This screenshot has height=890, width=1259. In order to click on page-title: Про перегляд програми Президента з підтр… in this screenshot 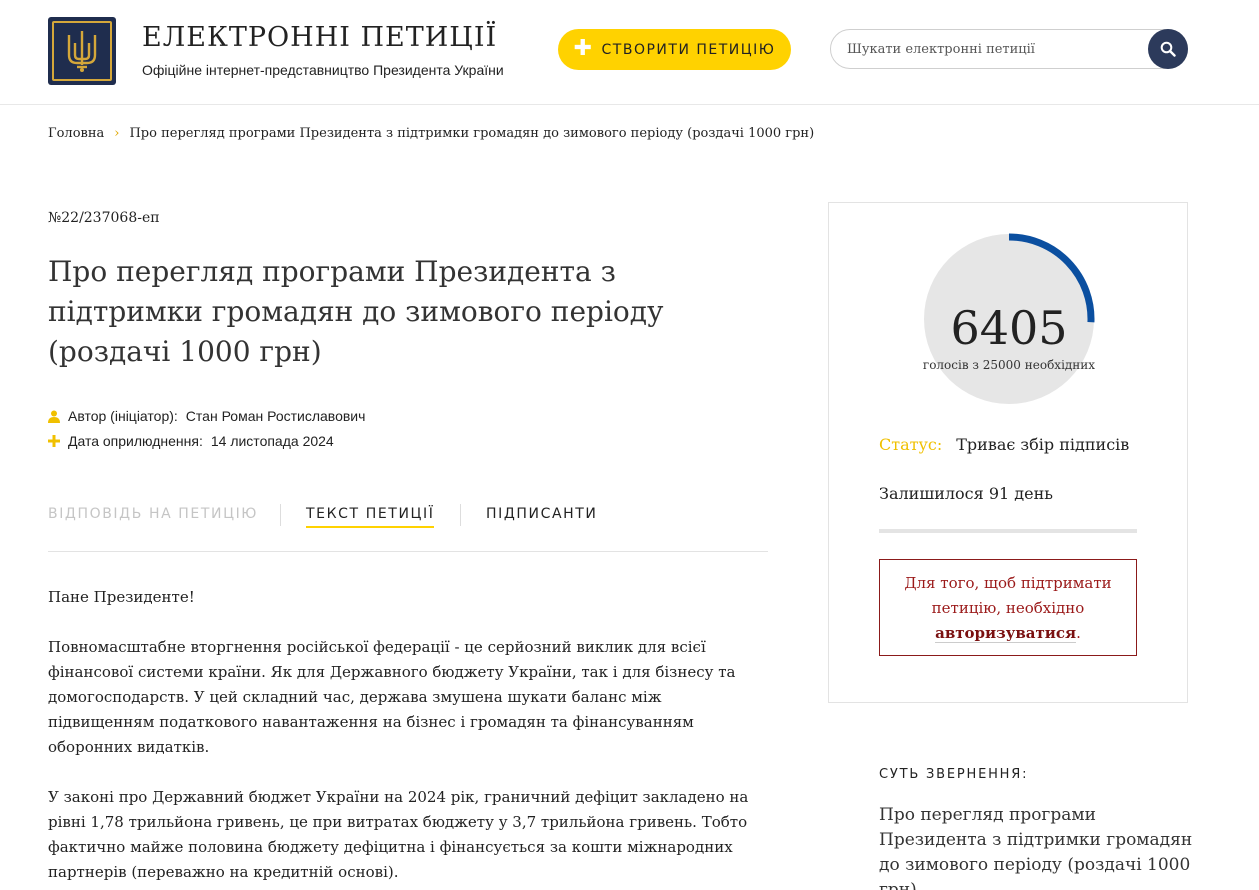, I will do `click(356, 311)`.